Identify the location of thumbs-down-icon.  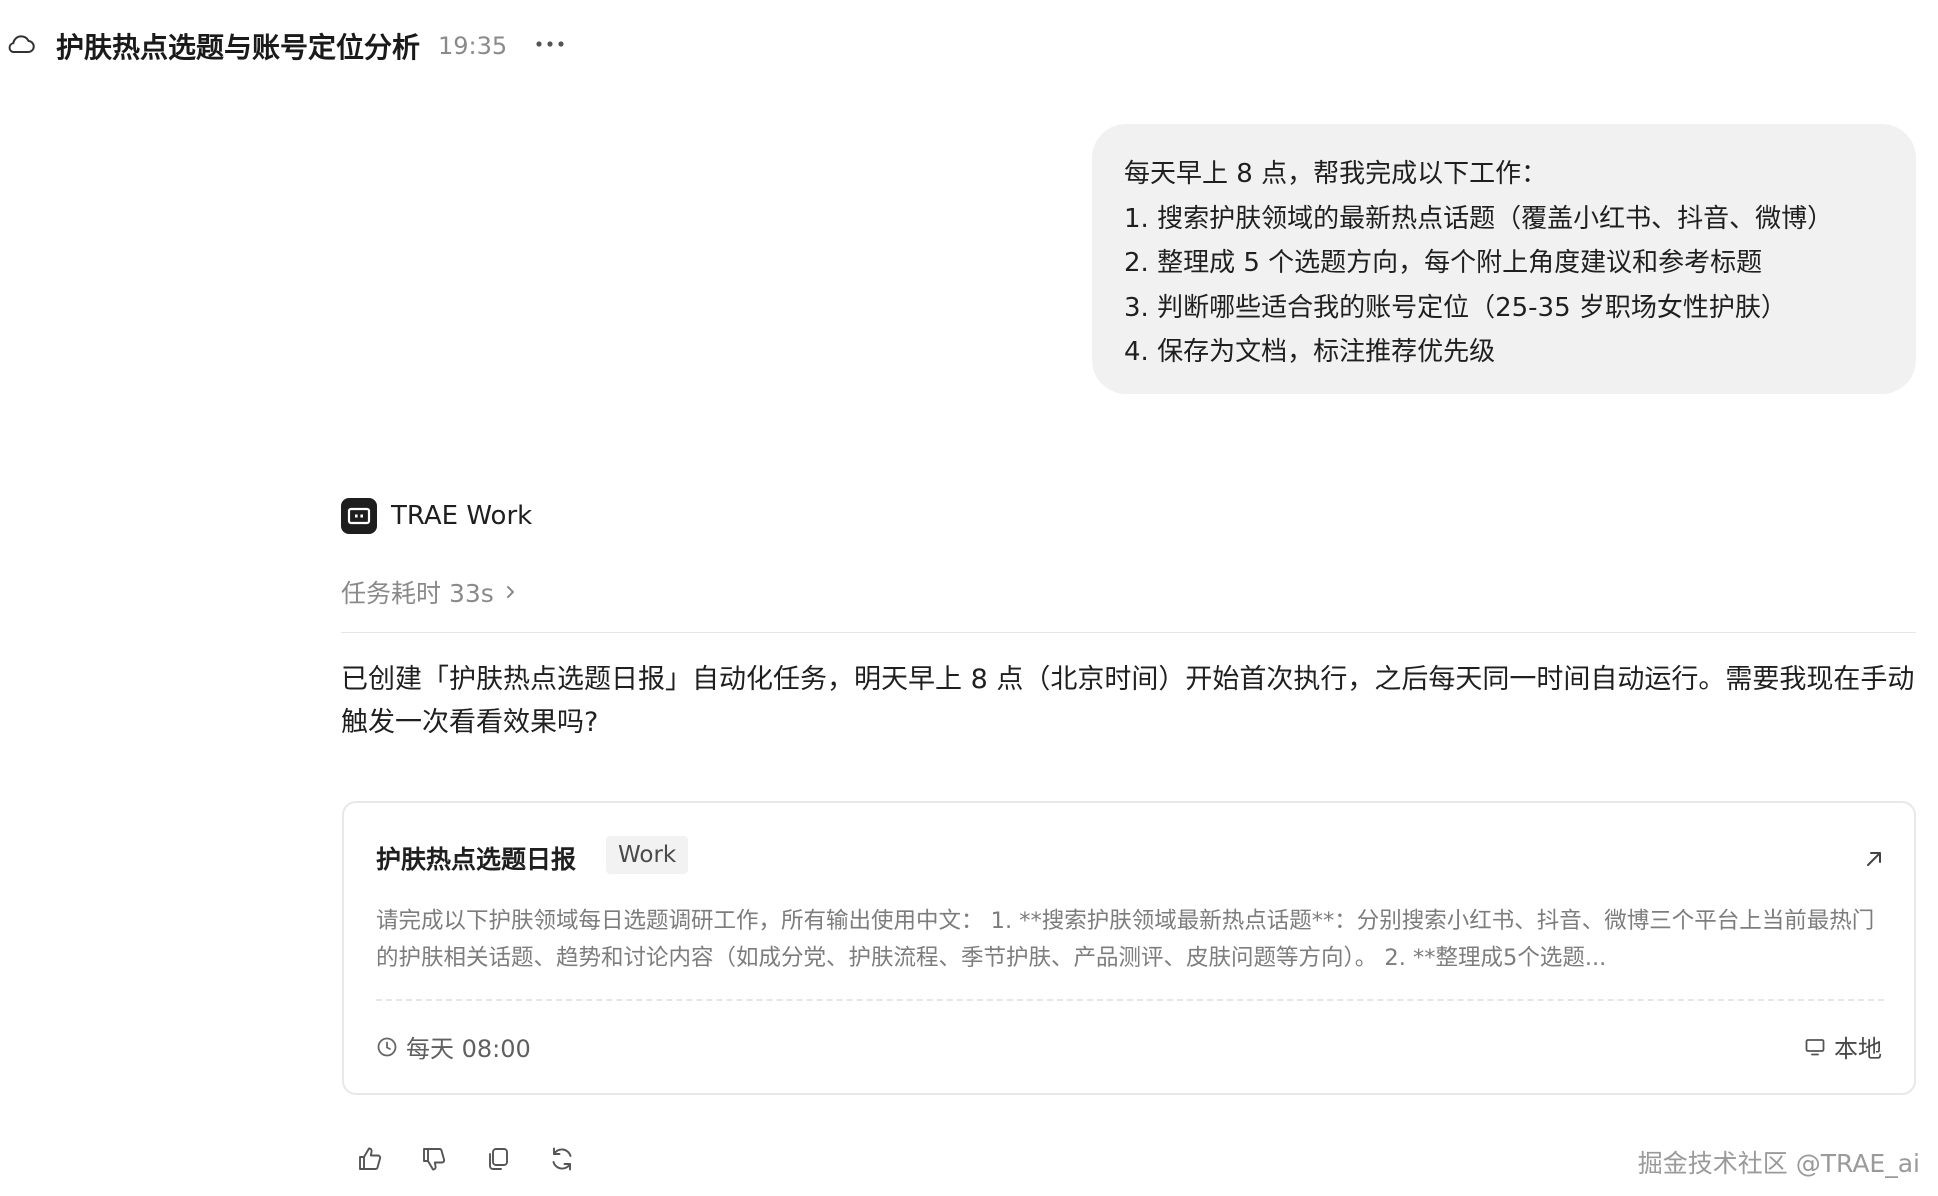
(434, 1159).